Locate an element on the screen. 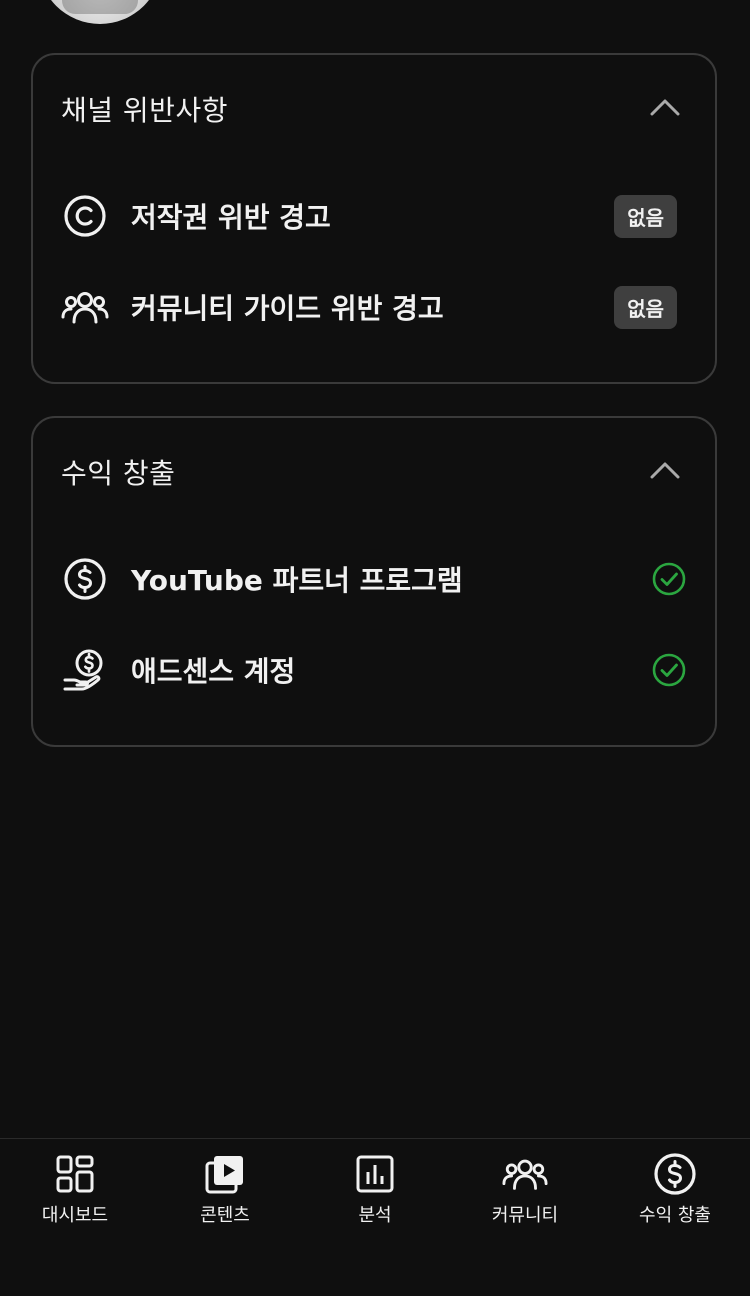 Image resolution: width=750 pixels, height=1296 pixels. copyright-strike-label: 저작권 위반 경고 is located at coordinates (231, 217).